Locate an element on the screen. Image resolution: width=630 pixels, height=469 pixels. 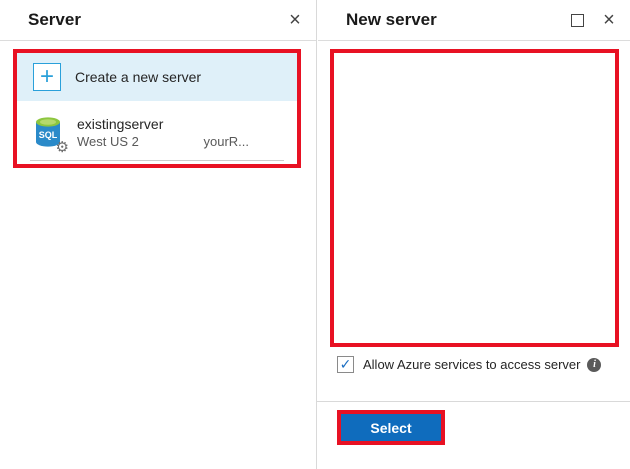
allow-azure-services-label: Allow Azure services to access server is located at coordinates (472, 364).